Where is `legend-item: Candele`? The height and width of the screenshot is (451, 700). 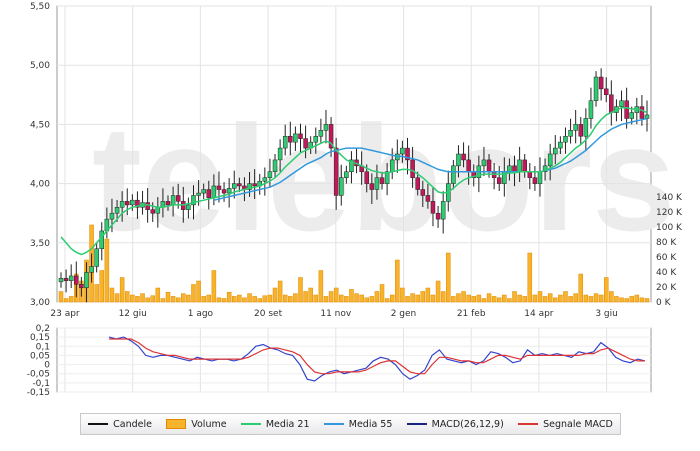
legend-item: Candele is located at coordinates (120, 424).